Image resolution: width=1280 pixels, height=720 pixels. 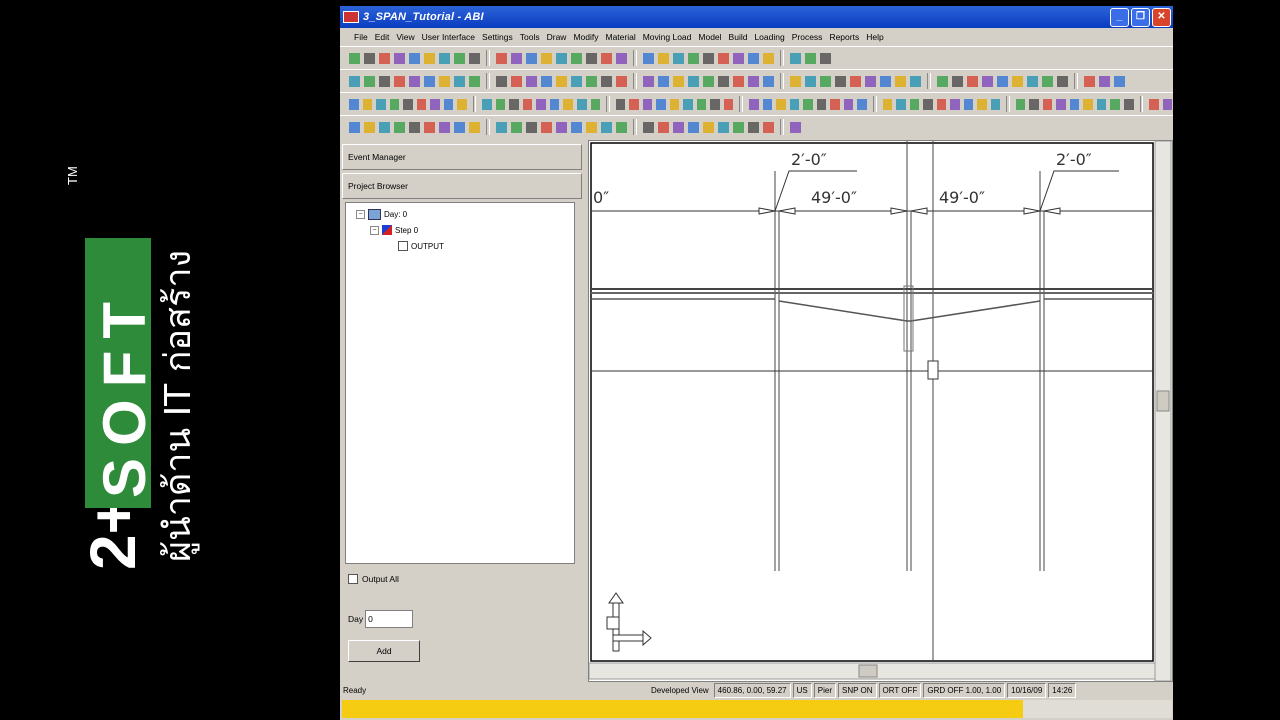 What do you see at coordinates (557, 37) in the screenshot?
I see `menu-draw: Draw` at bounding box center [557, 37].